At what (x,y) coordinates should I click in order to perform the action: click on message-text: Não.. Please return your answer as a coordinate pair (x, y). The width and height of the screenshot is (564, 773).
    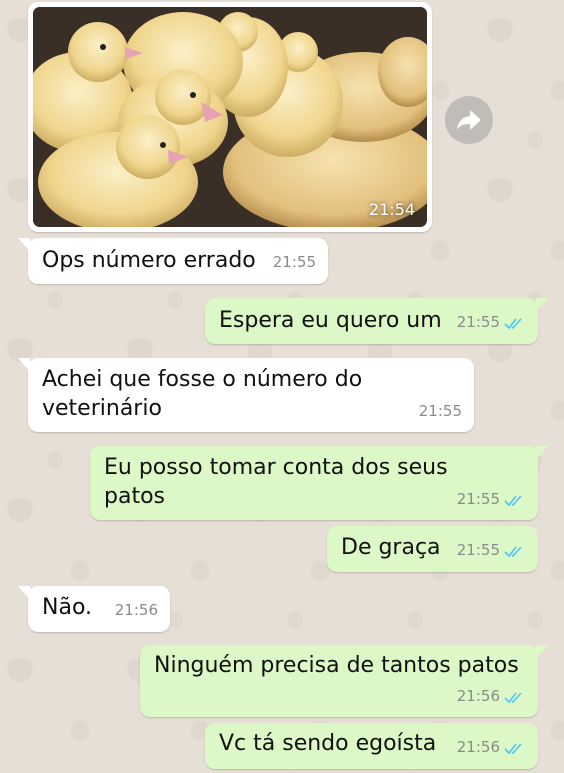
    Looking at the image, I should click on (67, 607).